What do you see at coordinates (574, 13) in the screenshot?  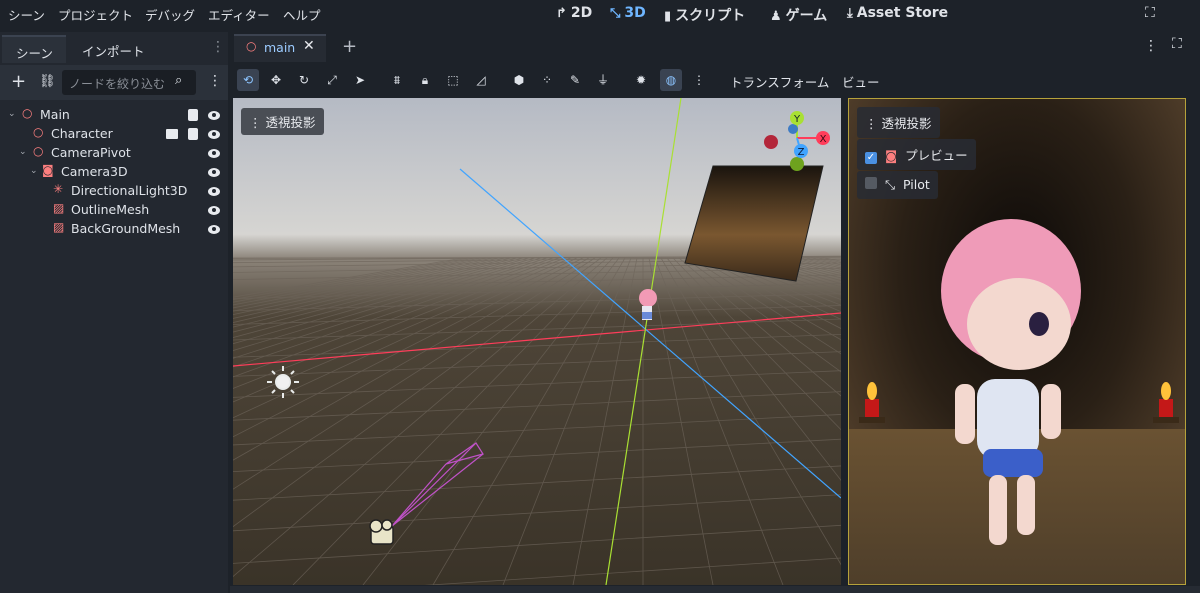 I see `mode-2d-button: ↱ 2D` at bounding box center [574, 13].